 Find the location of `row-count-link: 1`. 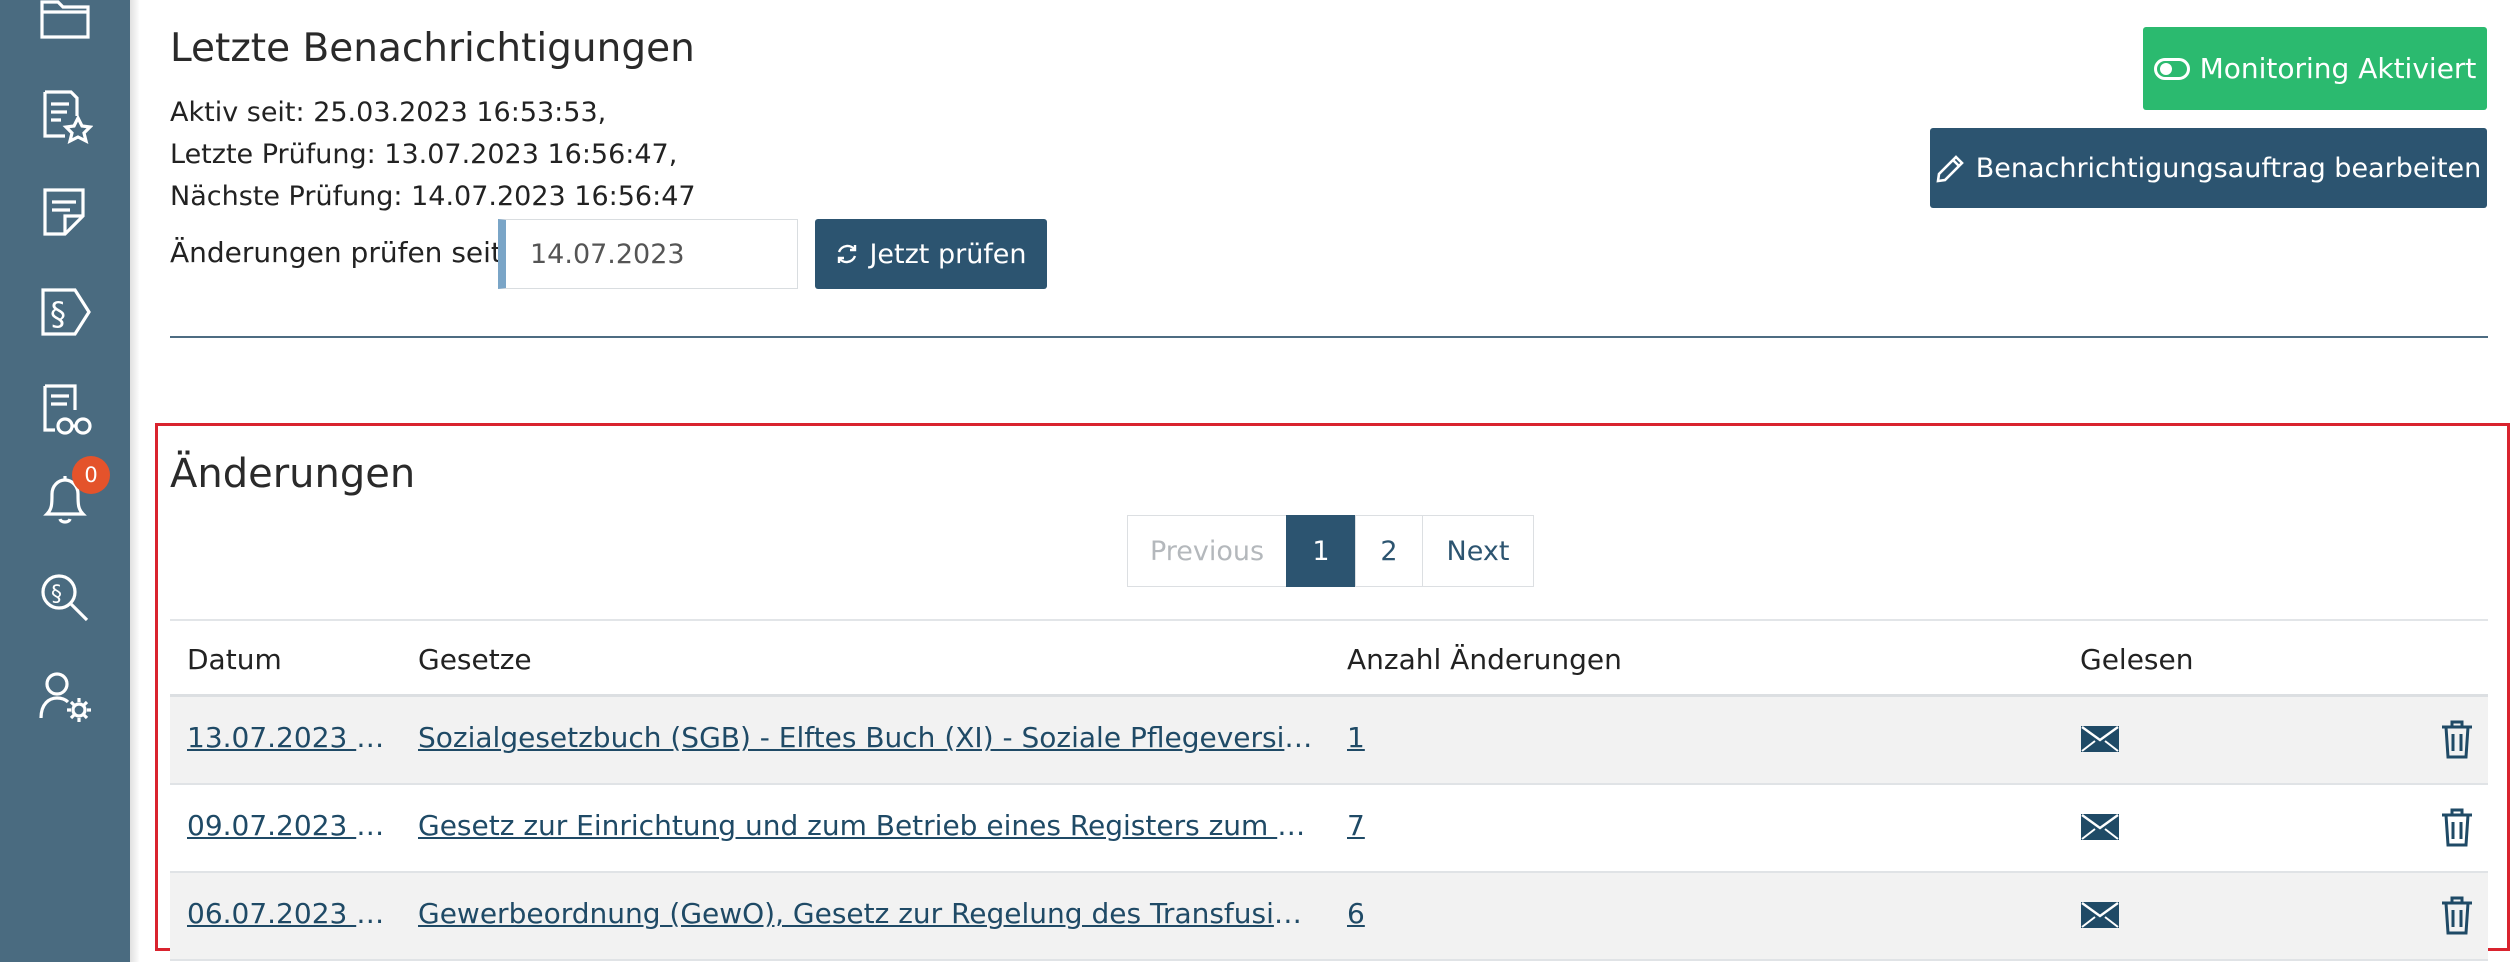

row-count-link: 1 is located at coordinates (1356, 737).